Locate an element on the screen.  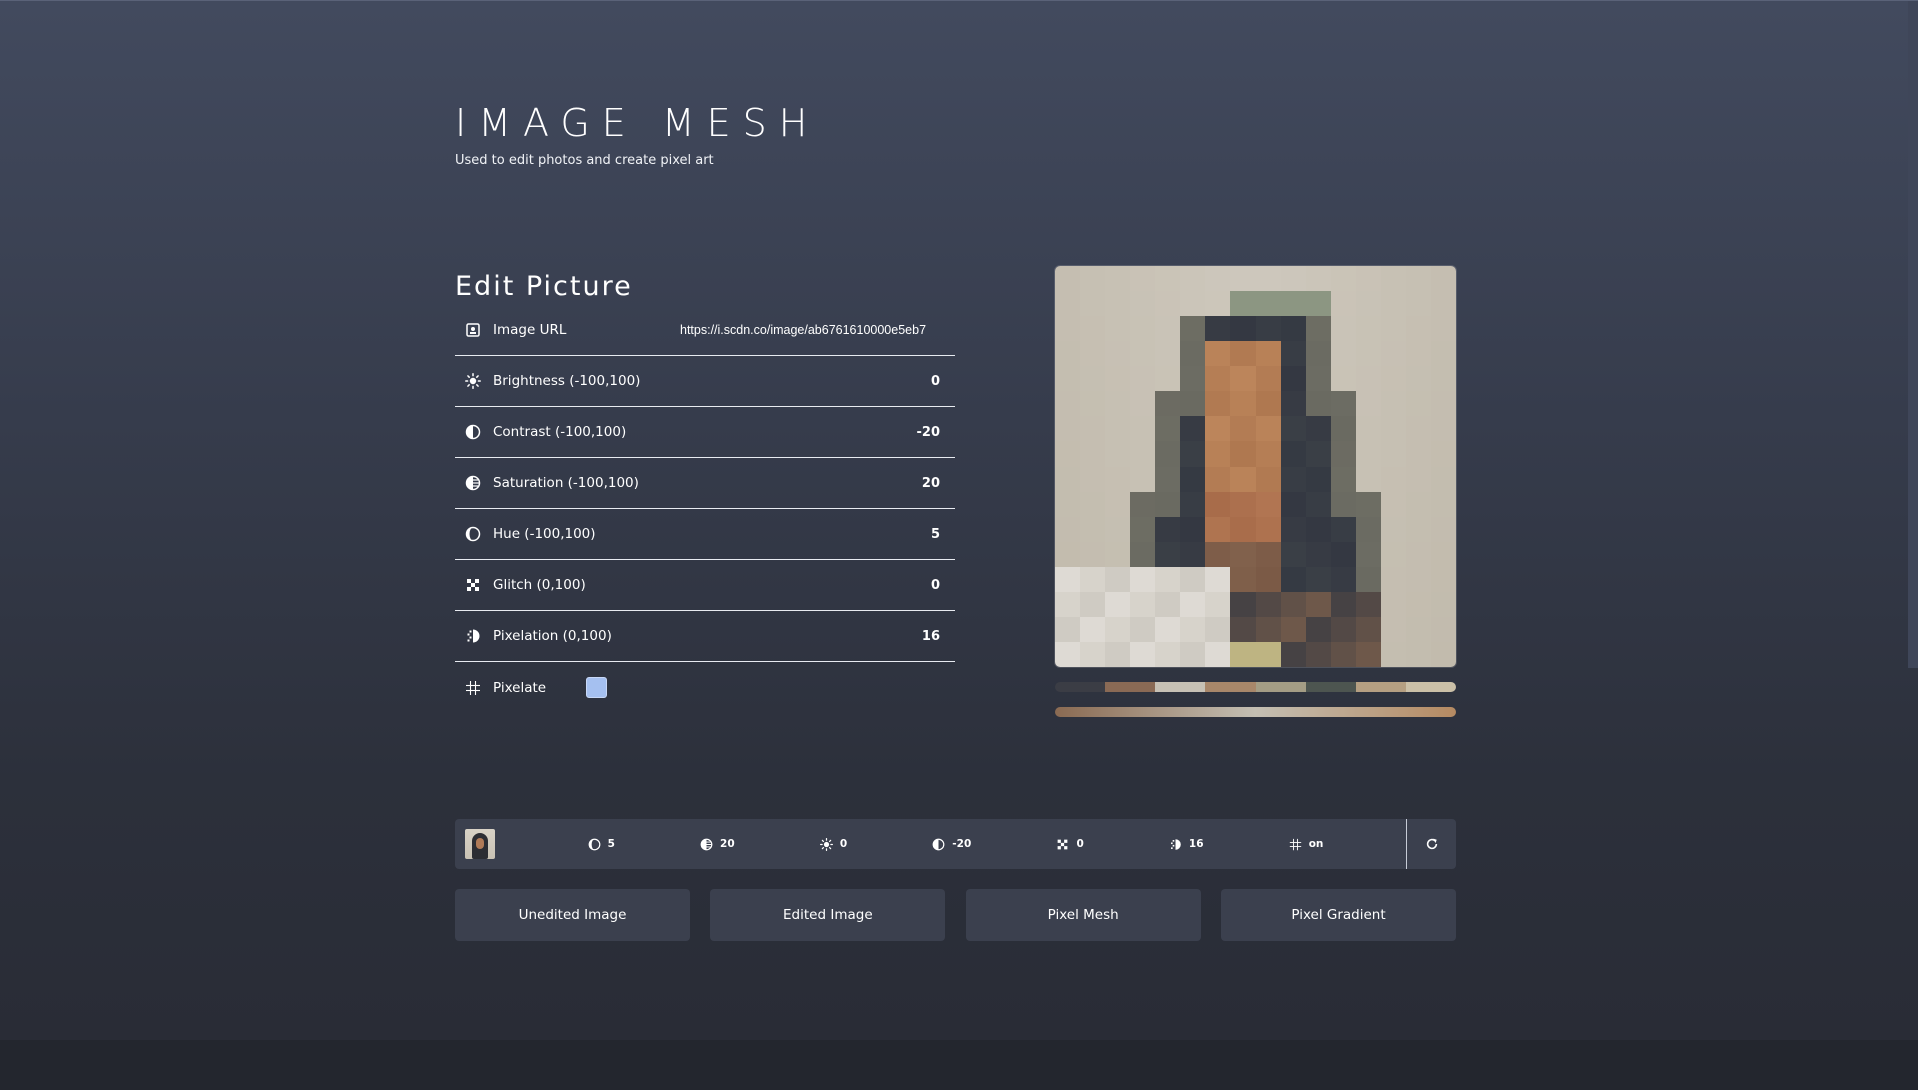
app-subtitle: Used to edit photos and create pixel art is located at coordinates (584, 160).